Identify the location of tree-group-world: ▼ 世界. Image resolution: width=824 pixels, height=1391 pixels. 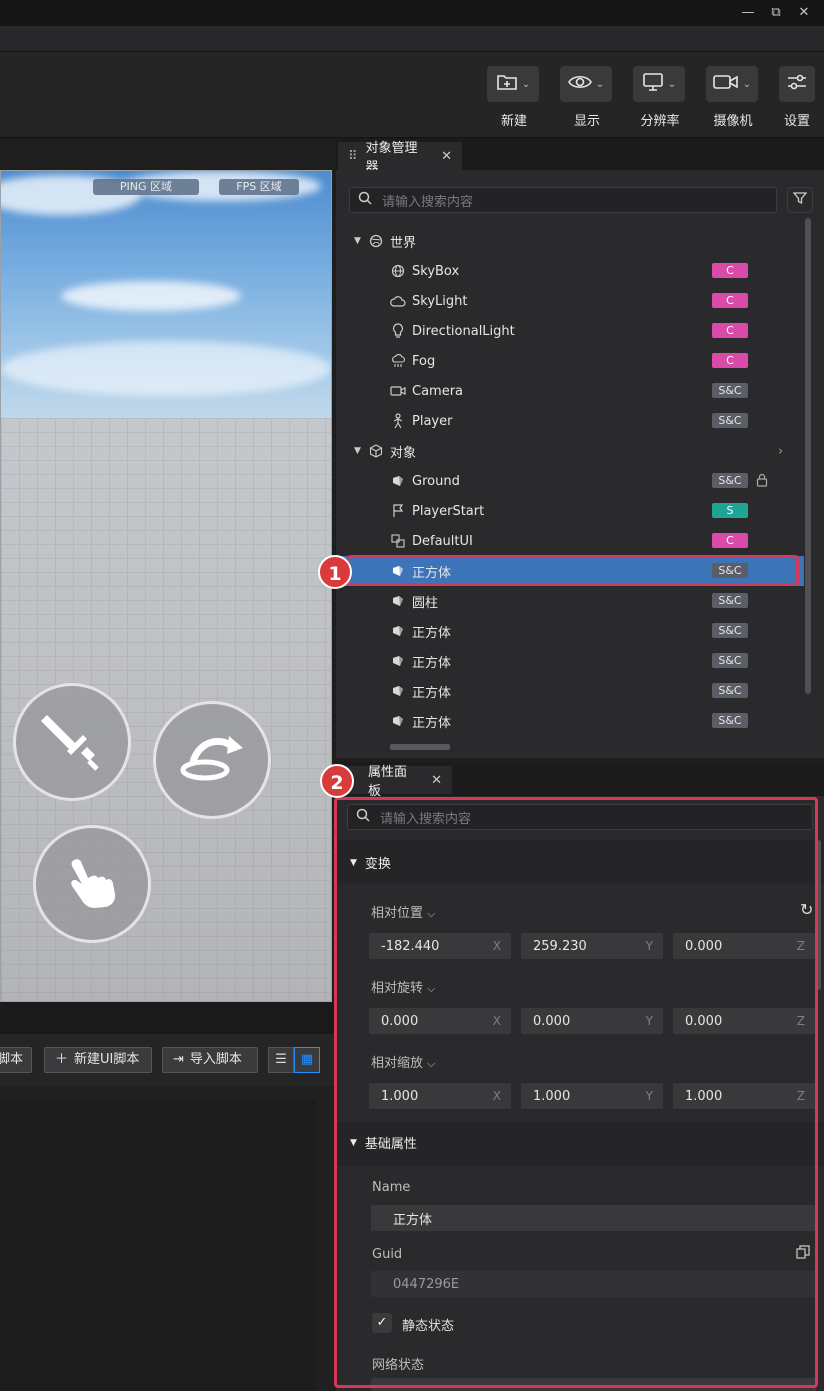
(570, 241).